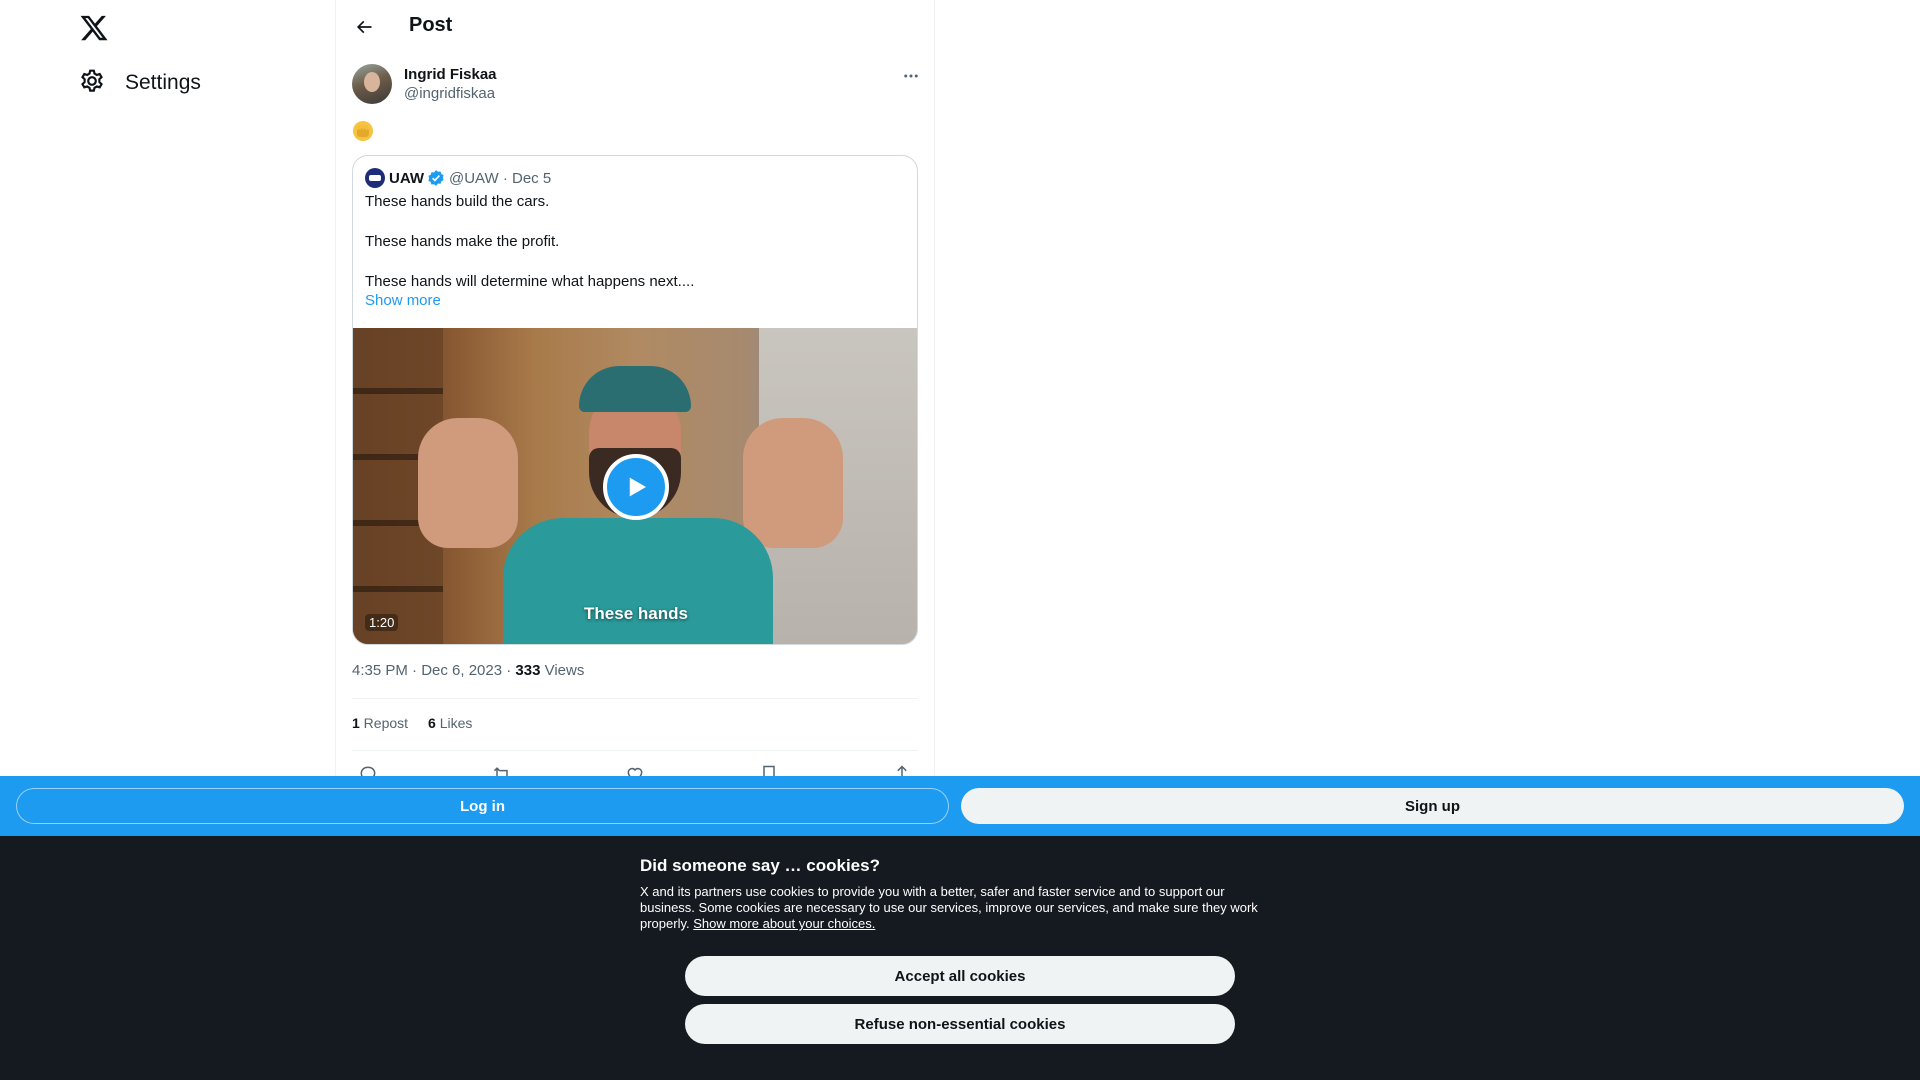  What do you see at coordinates (636, 613) in the screenshot?
I see `video-caption: These hands` at bounding box center [636, 613].